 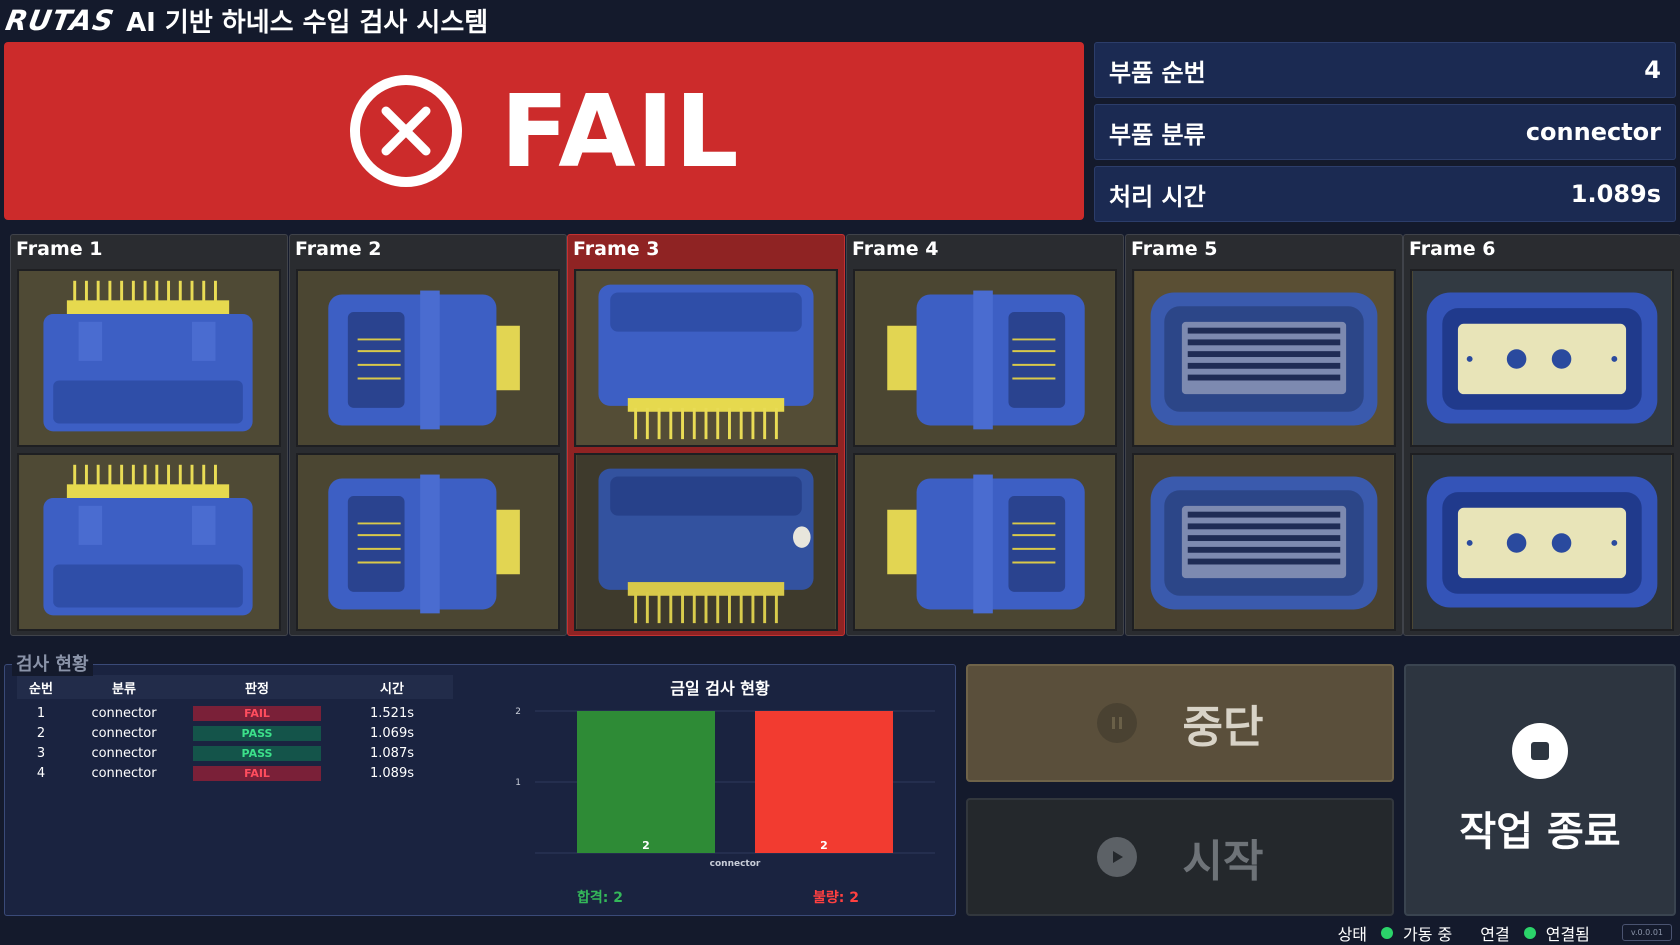 What do you see at coordinates (840, 20) in the screenshot?
I see `header: RUTAS AI 기반 하네스 수입 검사 시스템` at bounding box center [840, 20].